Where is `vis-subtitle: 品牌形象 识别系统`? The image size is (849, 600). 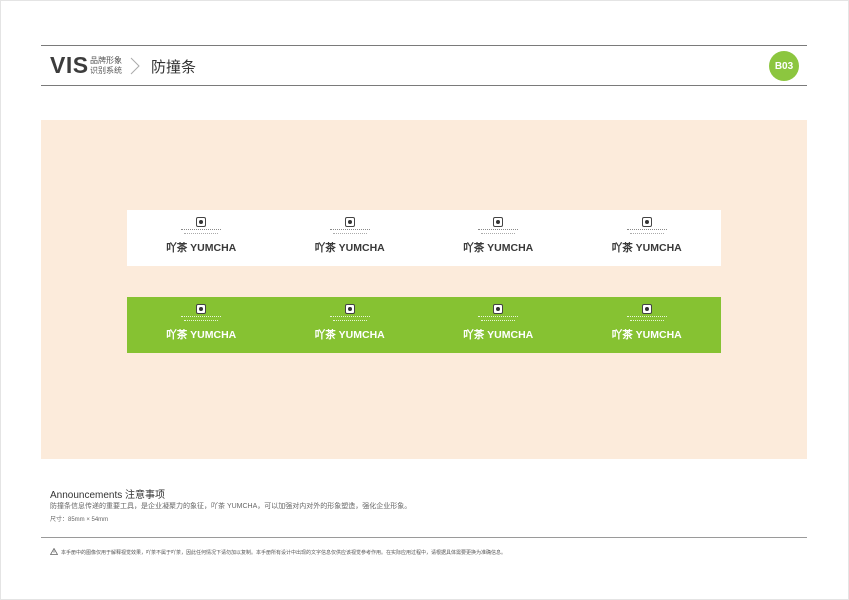 vis-subtitle: 品牌形象 识别系统 is located at coordinates (106, 66).